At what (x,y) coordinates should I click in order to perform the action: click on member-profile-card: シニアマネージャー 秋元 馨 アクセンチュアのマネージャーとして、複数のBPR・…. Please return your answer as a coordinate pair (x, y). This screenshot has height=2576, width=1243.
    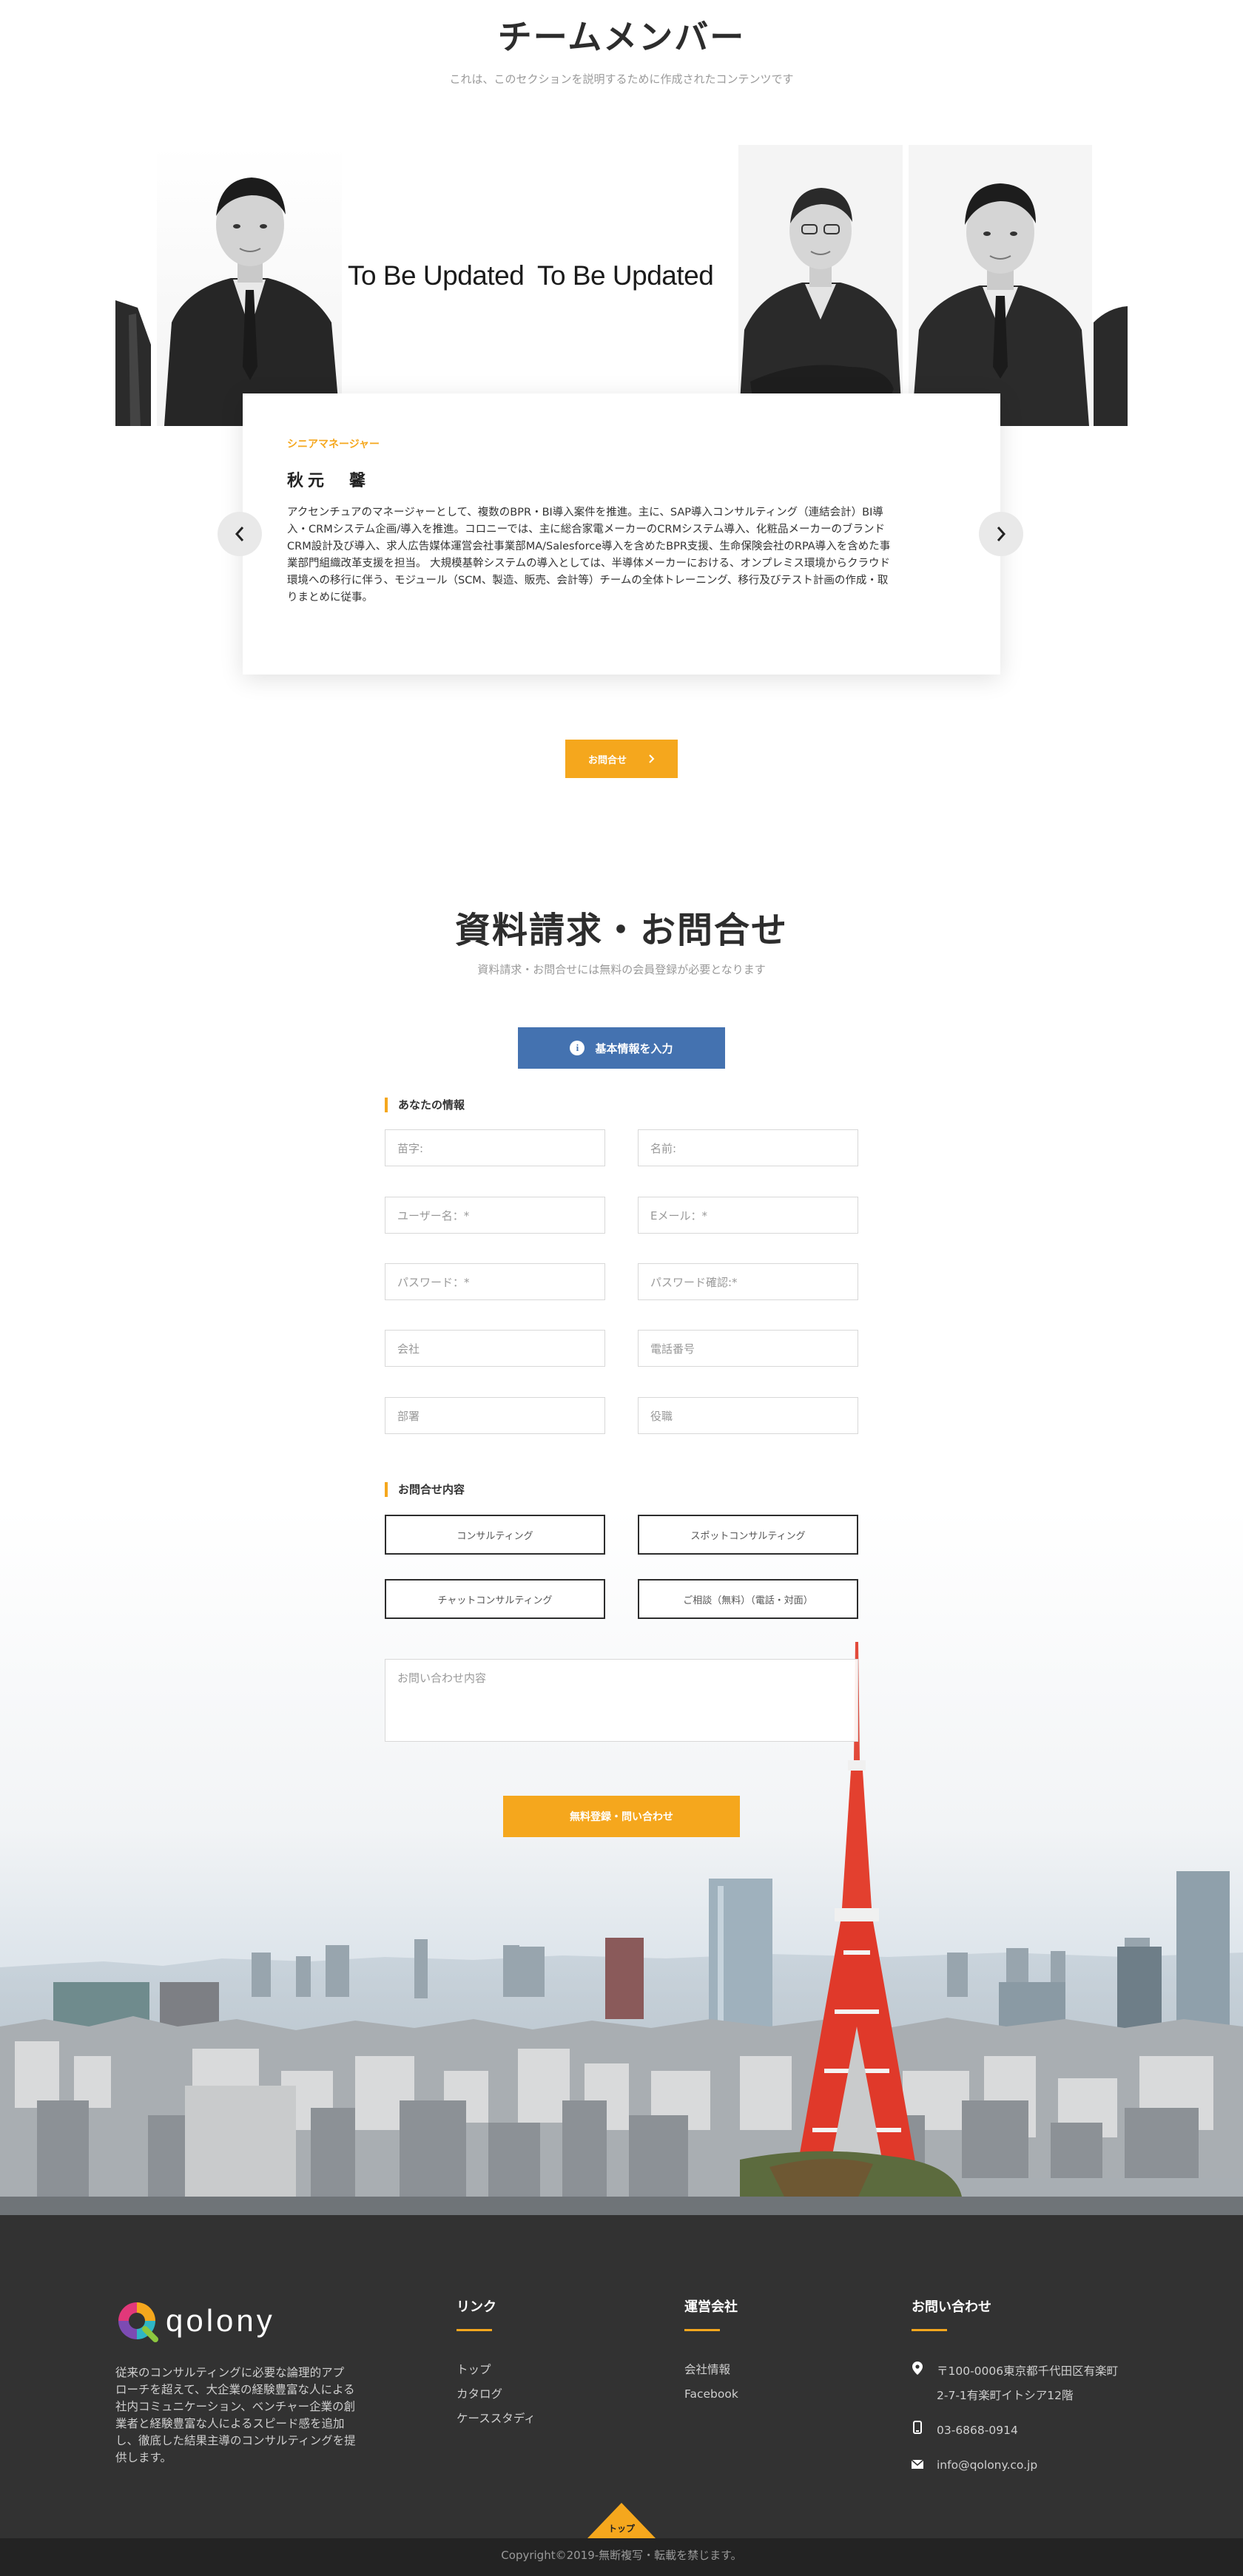
    Looking at the image, I should click on (622, 534).